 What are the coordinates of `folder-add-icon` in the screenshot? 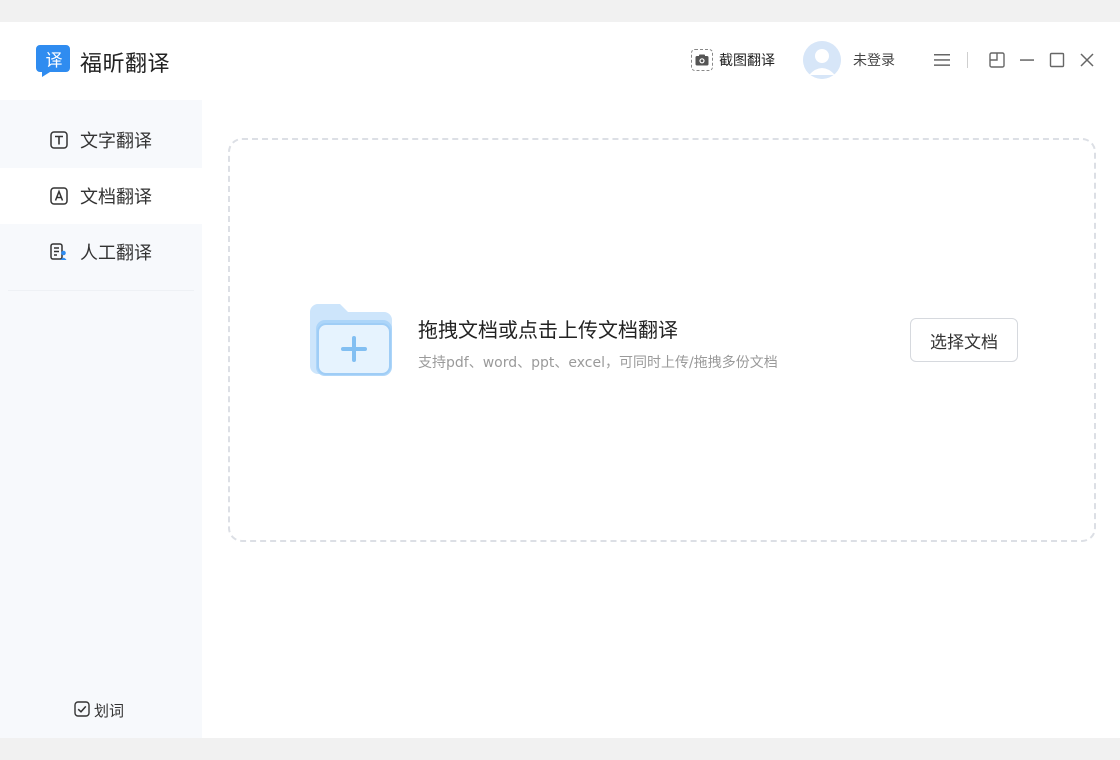 It's located at (351, 340).